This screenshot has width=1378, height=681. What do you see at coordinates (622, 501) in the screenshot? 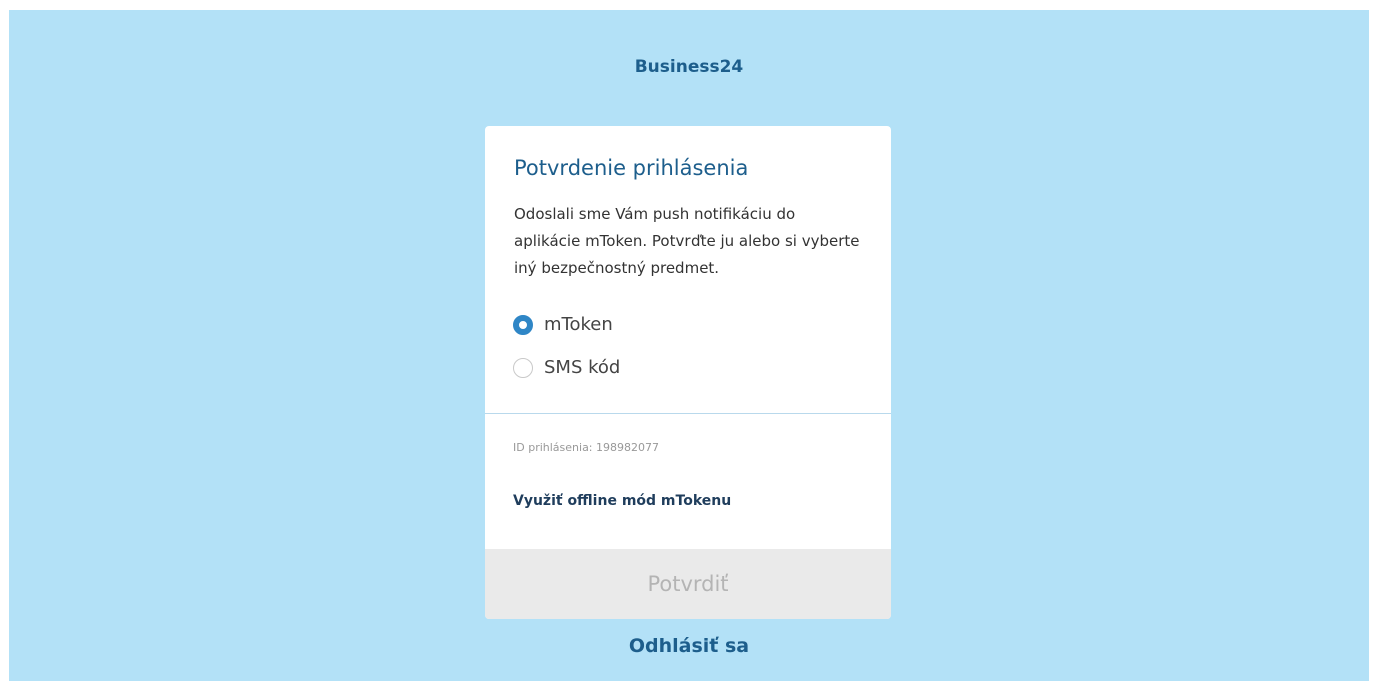
I see `offline-mode-link: Využiť offline mód mTokenu` at bounding box center [622, 501].